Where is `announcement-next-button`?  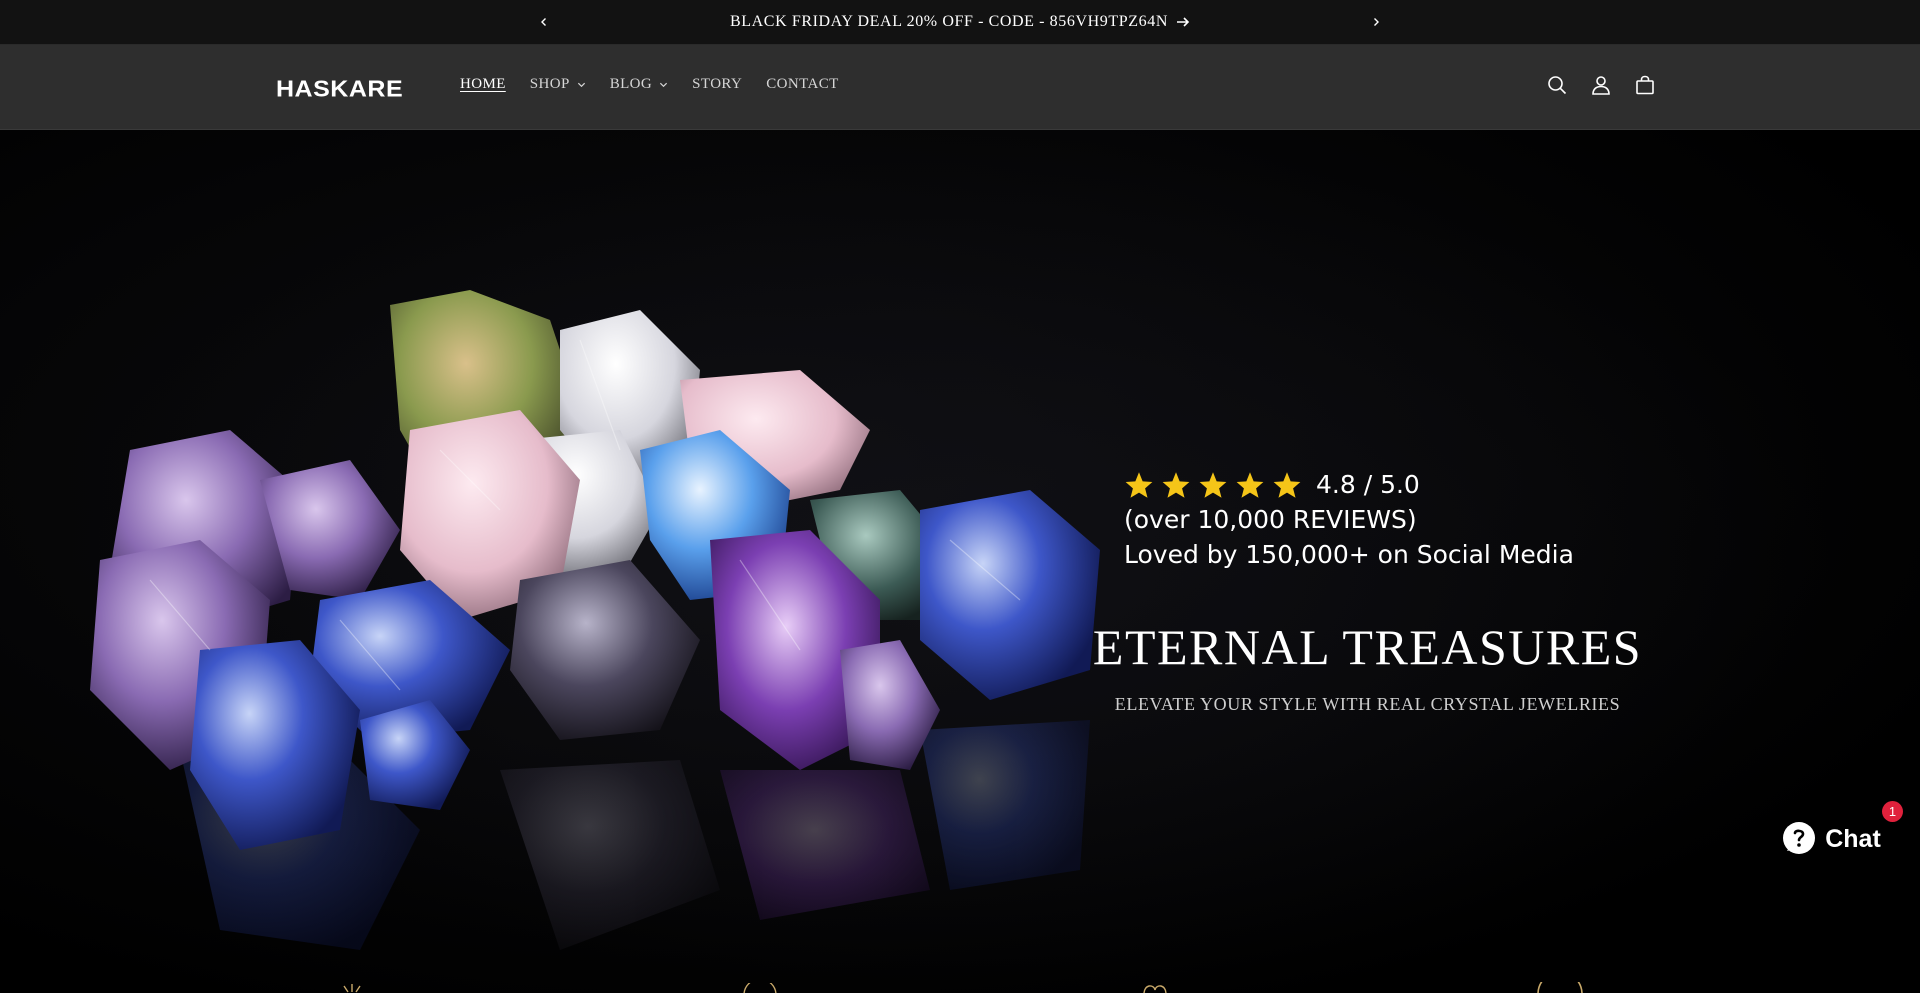
announcement-next-button is located at coordinates (1376, 22).